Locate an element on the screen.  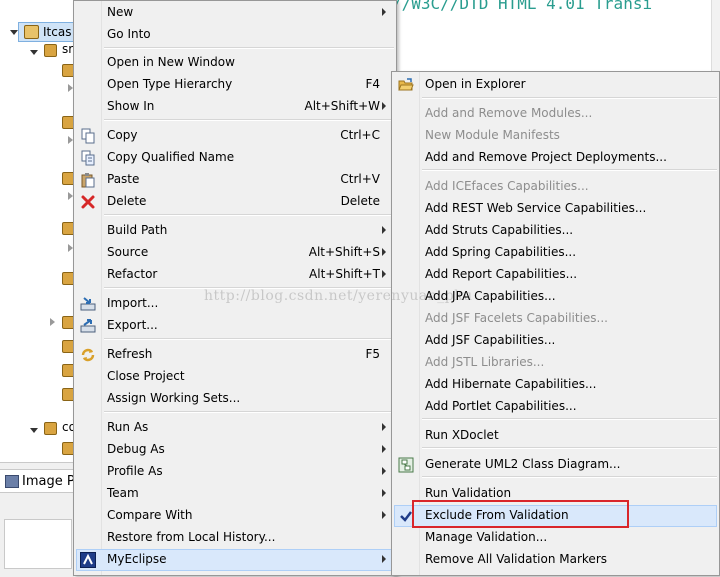
menu-item-label: Build Path is located at coordinates (137, 230).